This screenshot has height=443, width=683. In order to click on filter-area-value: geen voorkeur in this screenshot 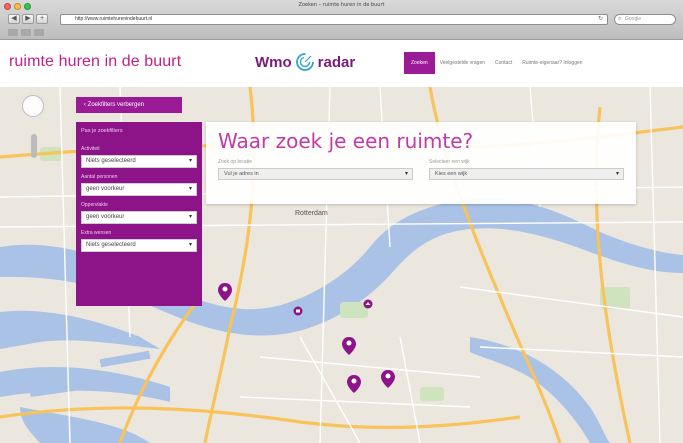, I will do `click(105, 217)`.